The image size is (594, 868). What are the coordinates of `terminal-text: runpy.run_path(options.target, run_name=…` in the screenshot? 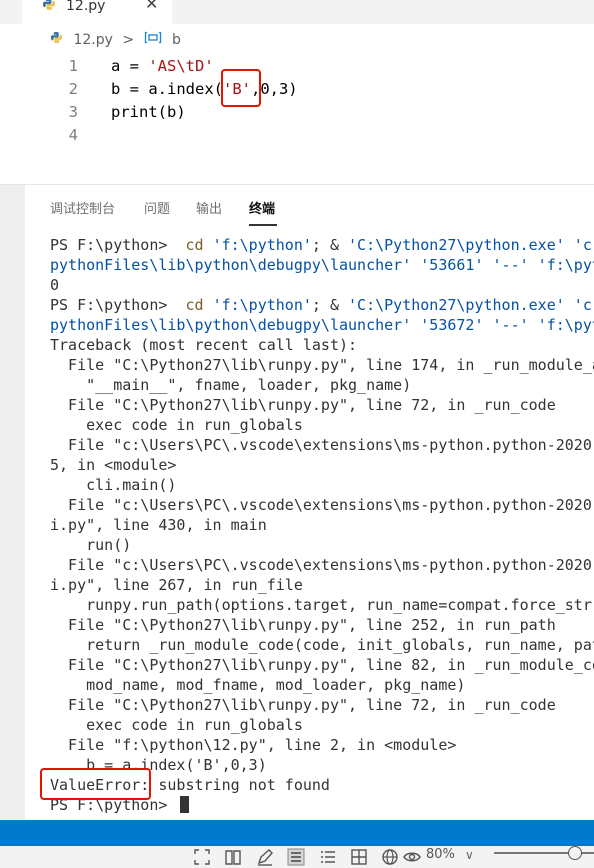 It's located at (322, 605).